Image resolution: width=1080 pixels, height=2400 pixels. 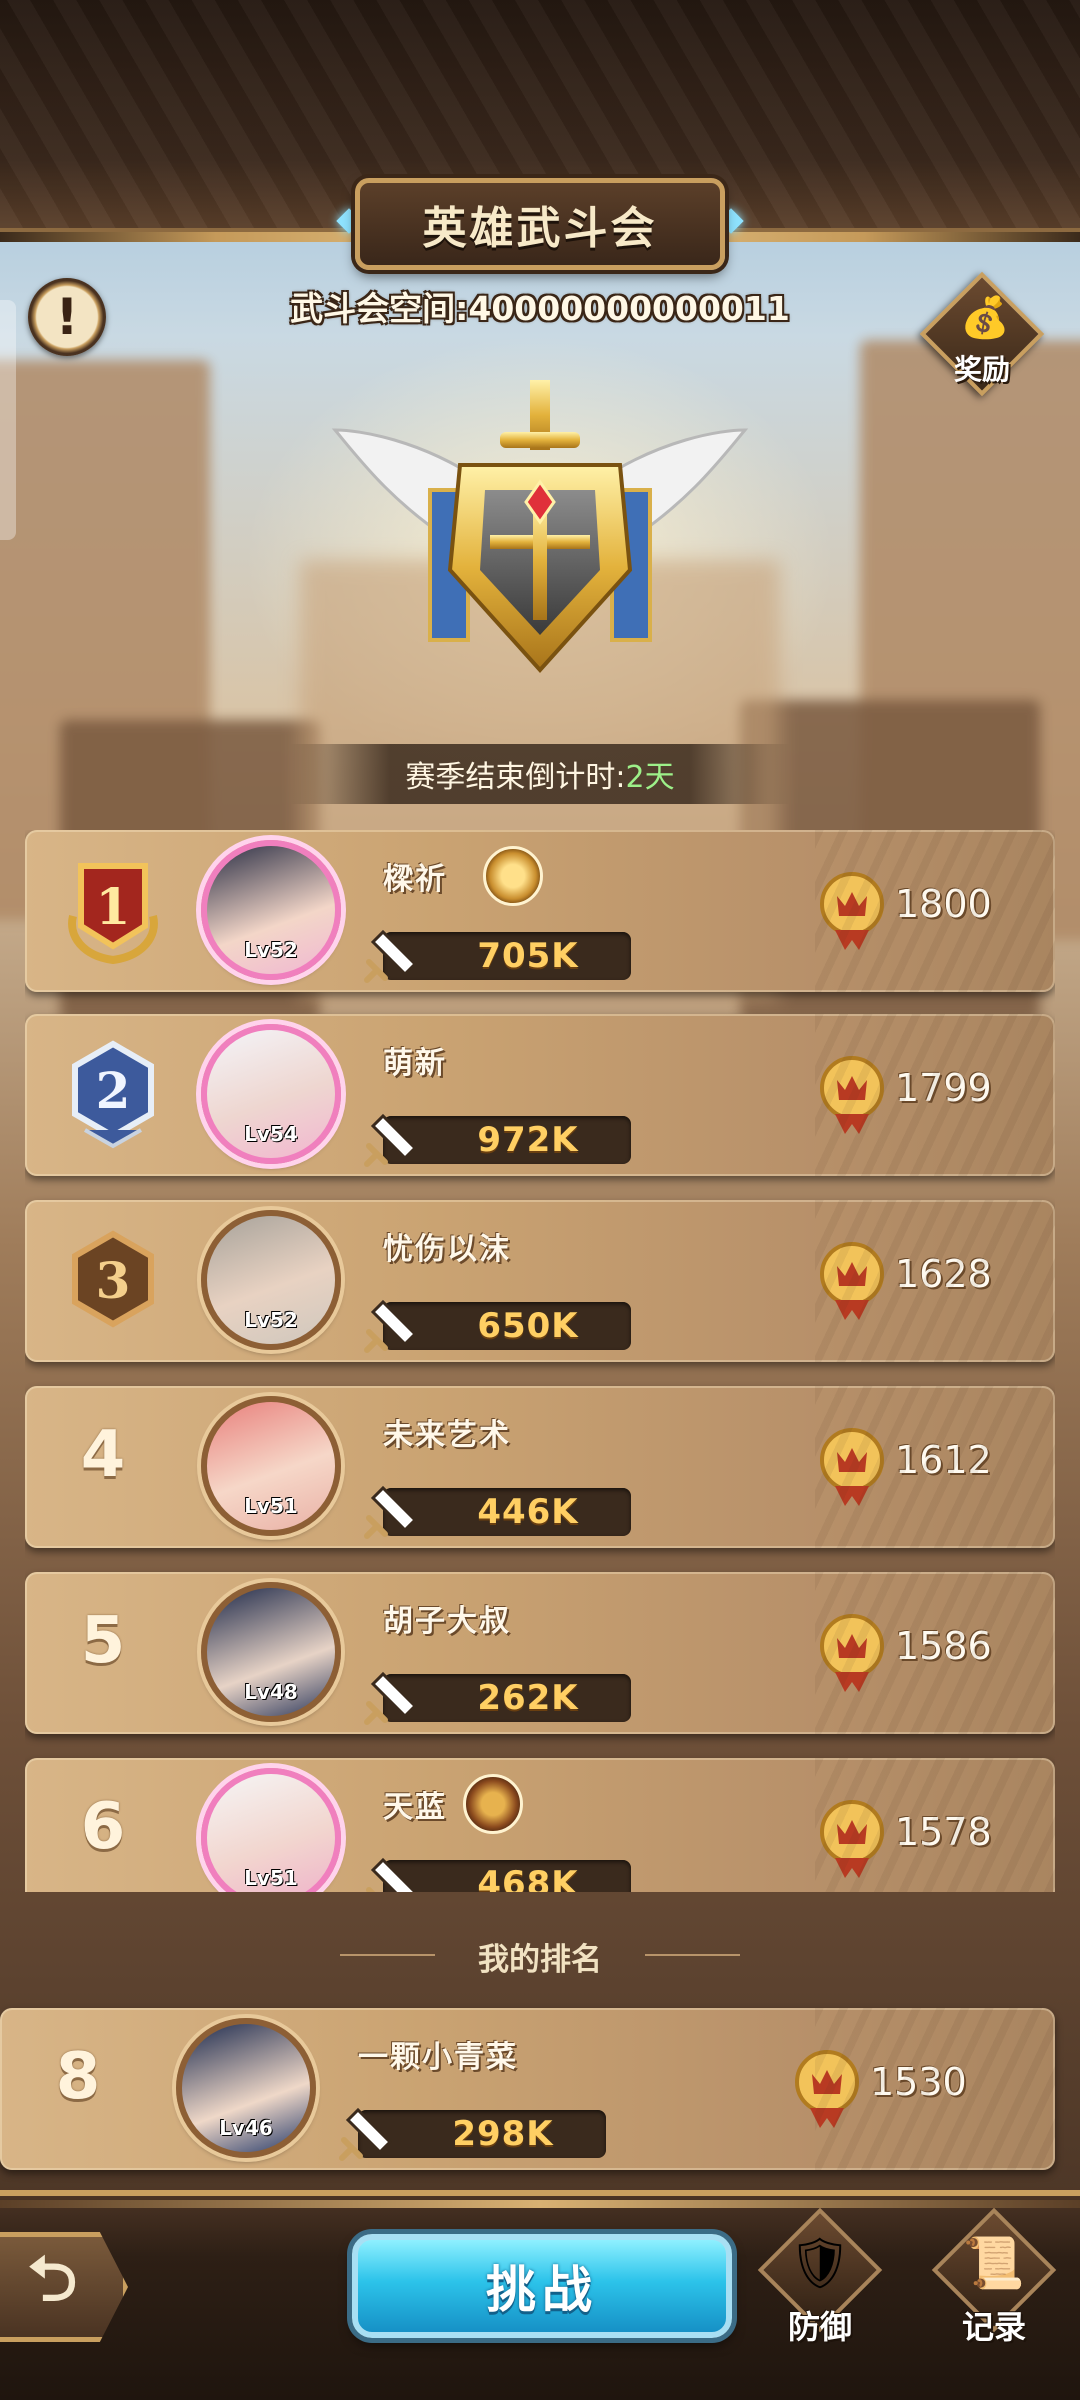 I want to click on power-value: 298K, so click(x=503, y=2134).